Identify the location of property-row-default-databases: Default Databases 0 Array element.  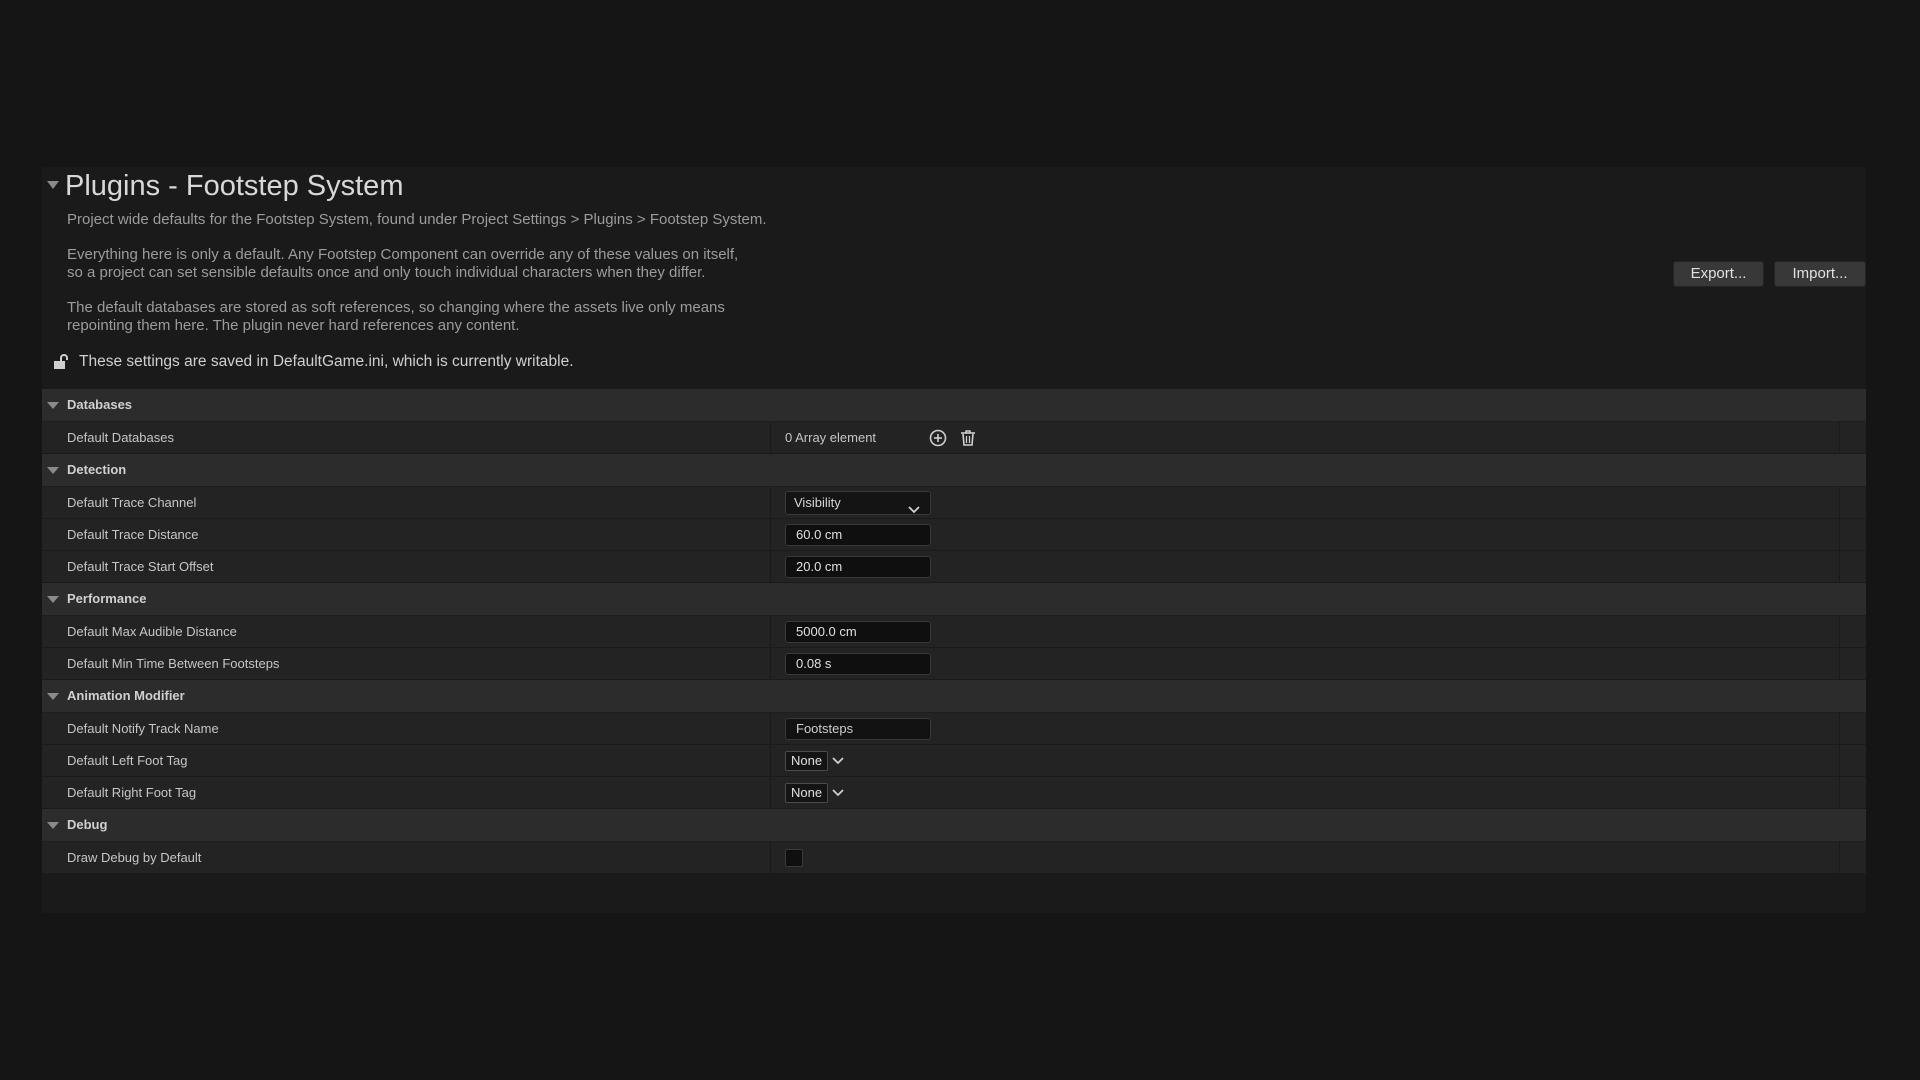
(954, 438).